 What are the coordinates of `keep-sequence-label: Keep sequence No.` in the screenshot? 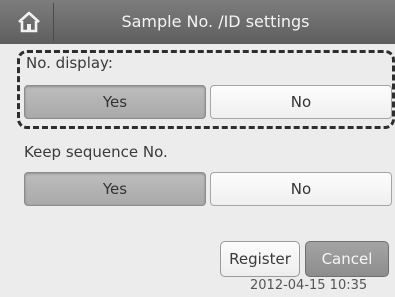 It's located at (96, 152).